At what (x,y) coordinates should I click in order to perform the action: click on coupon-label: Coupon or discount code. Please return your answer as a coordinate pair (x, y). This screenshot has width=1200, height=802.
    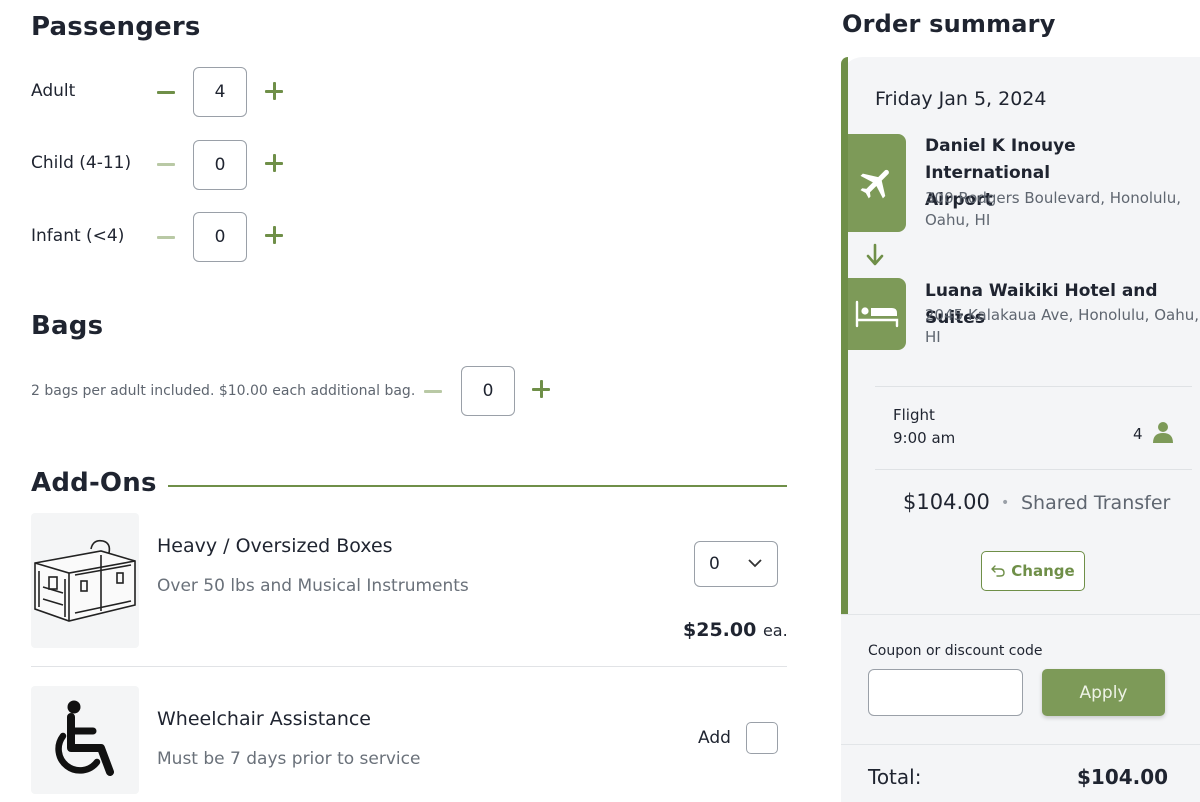
    Looking at the image, I should click on (955, 651).